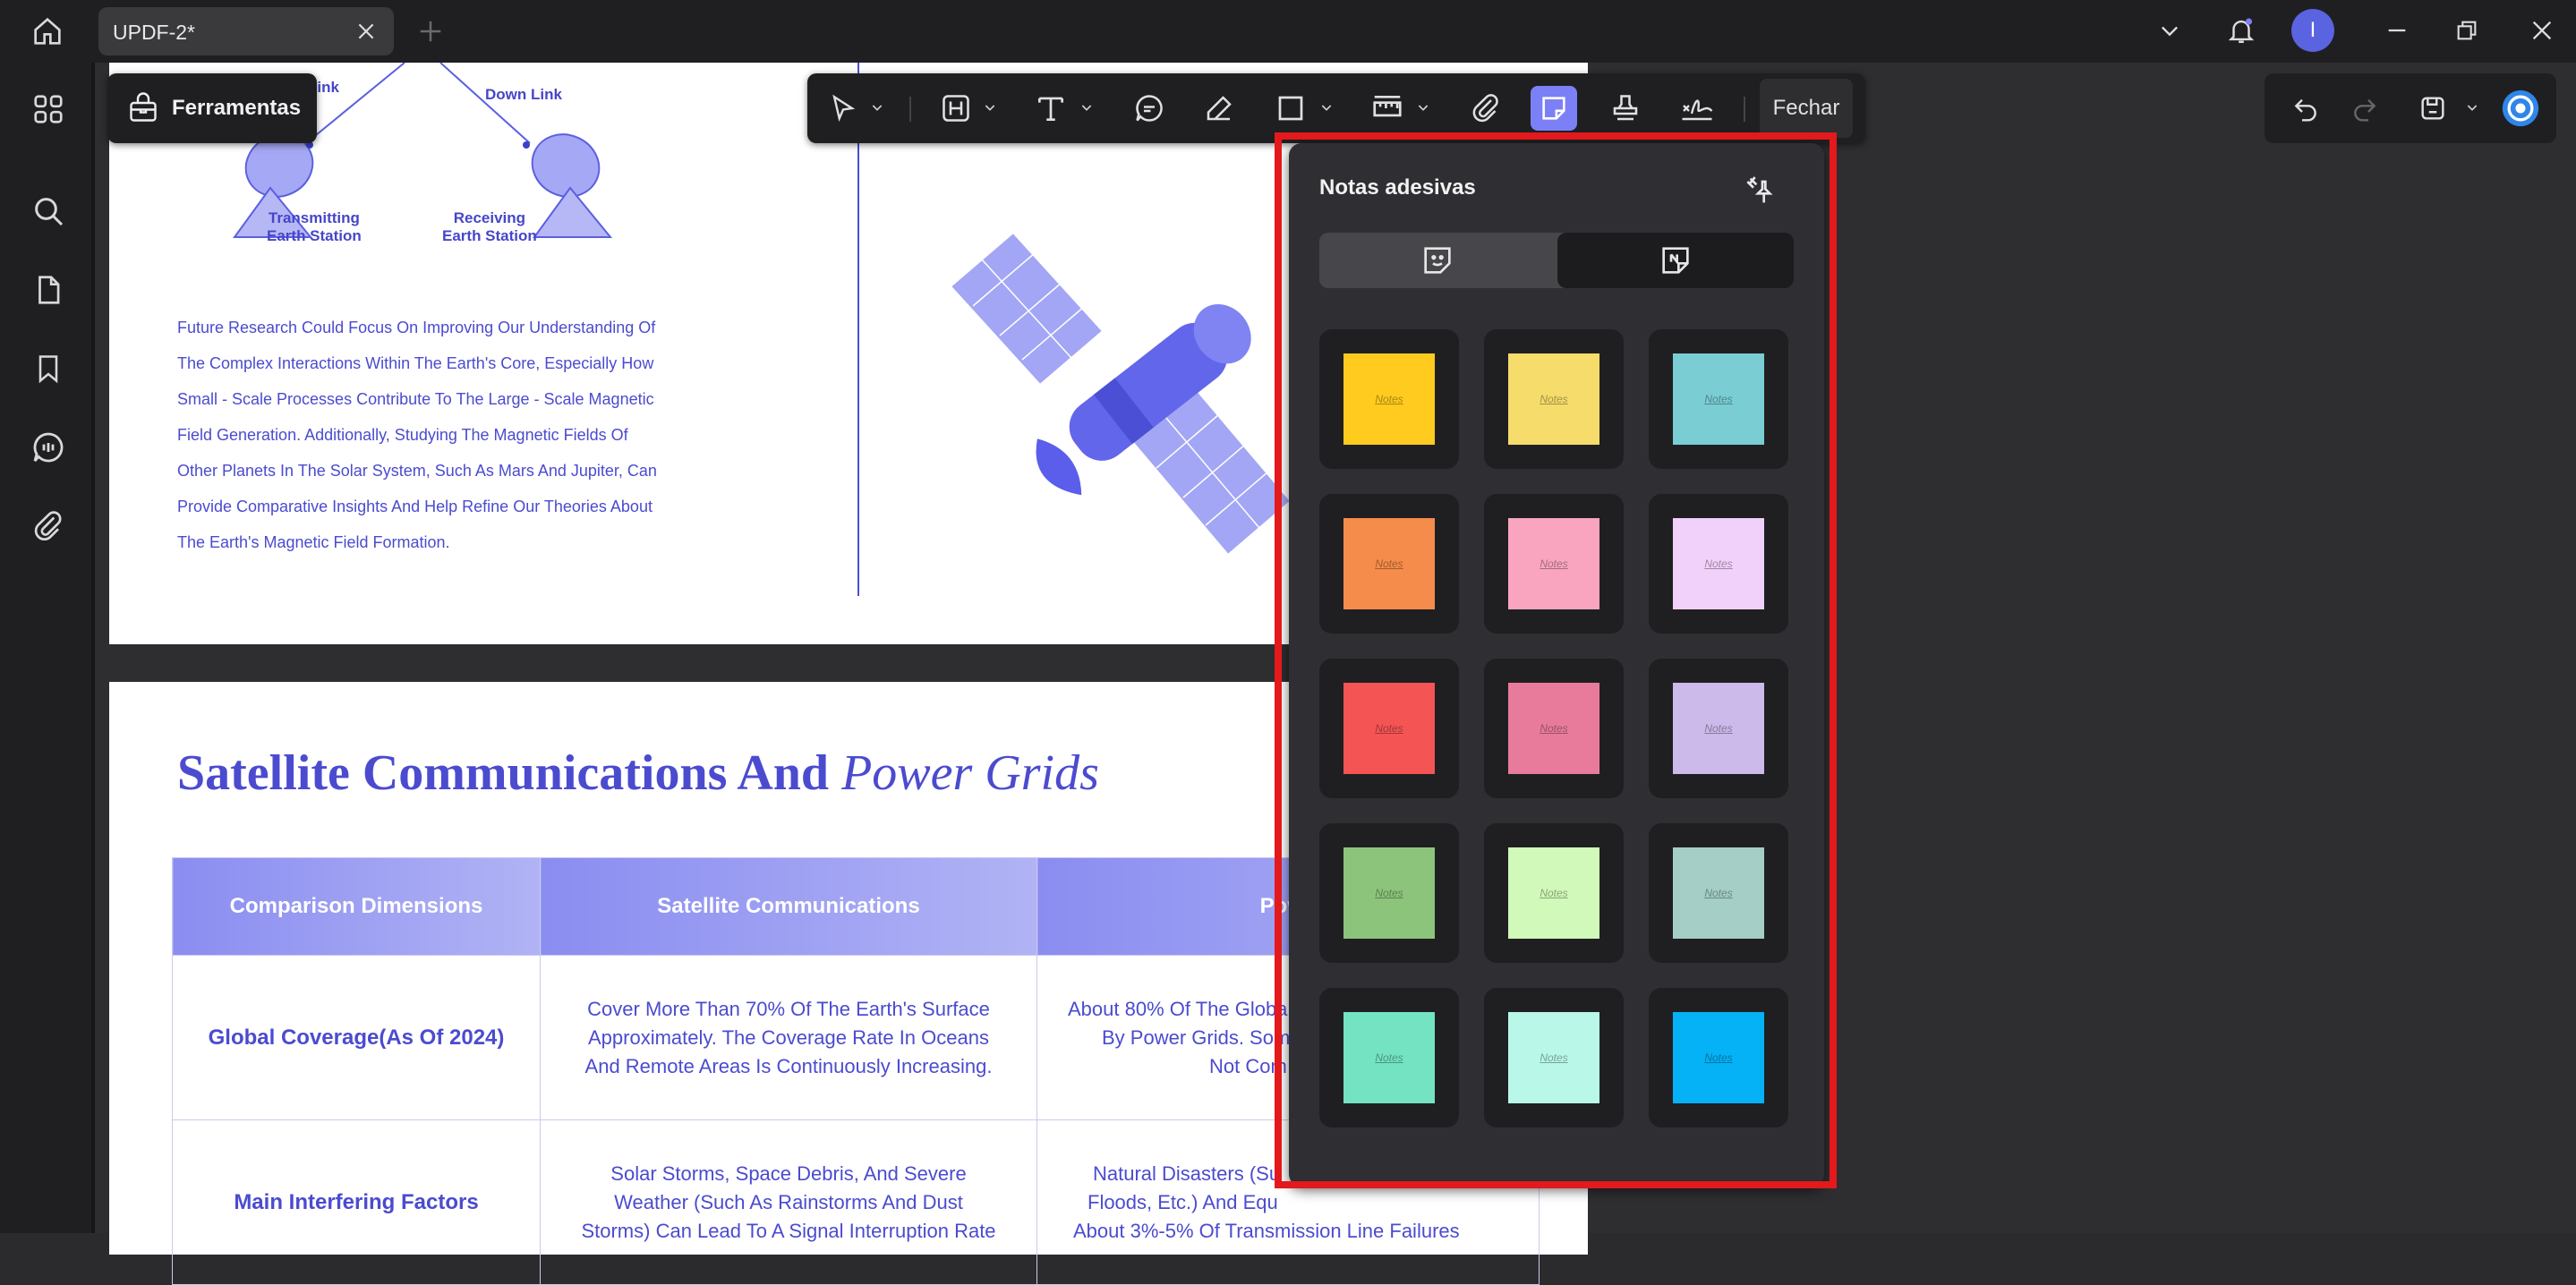 This screenshot has height=1285, width=2576. I want to click on left-sidebar, so click(47, 648).